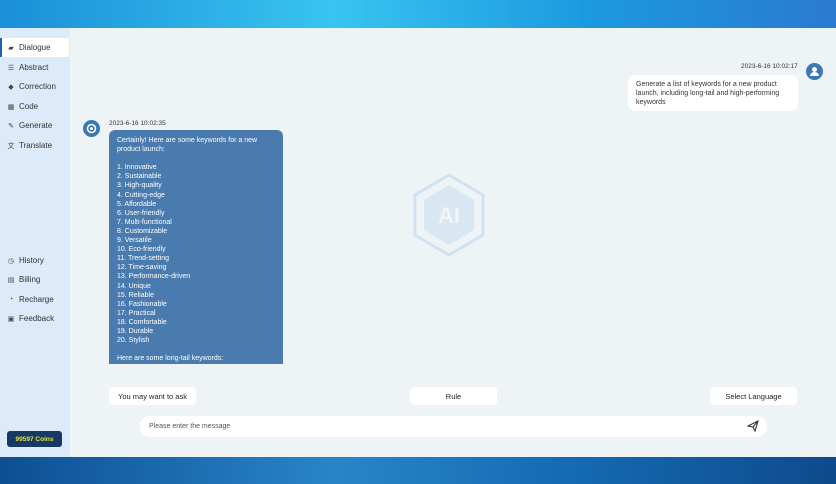 The image size is (836, 484). What do you see at coordinates (11, 107) in the screenshot?
I see `code-icon: ▦` at bounding box center [11, 107].